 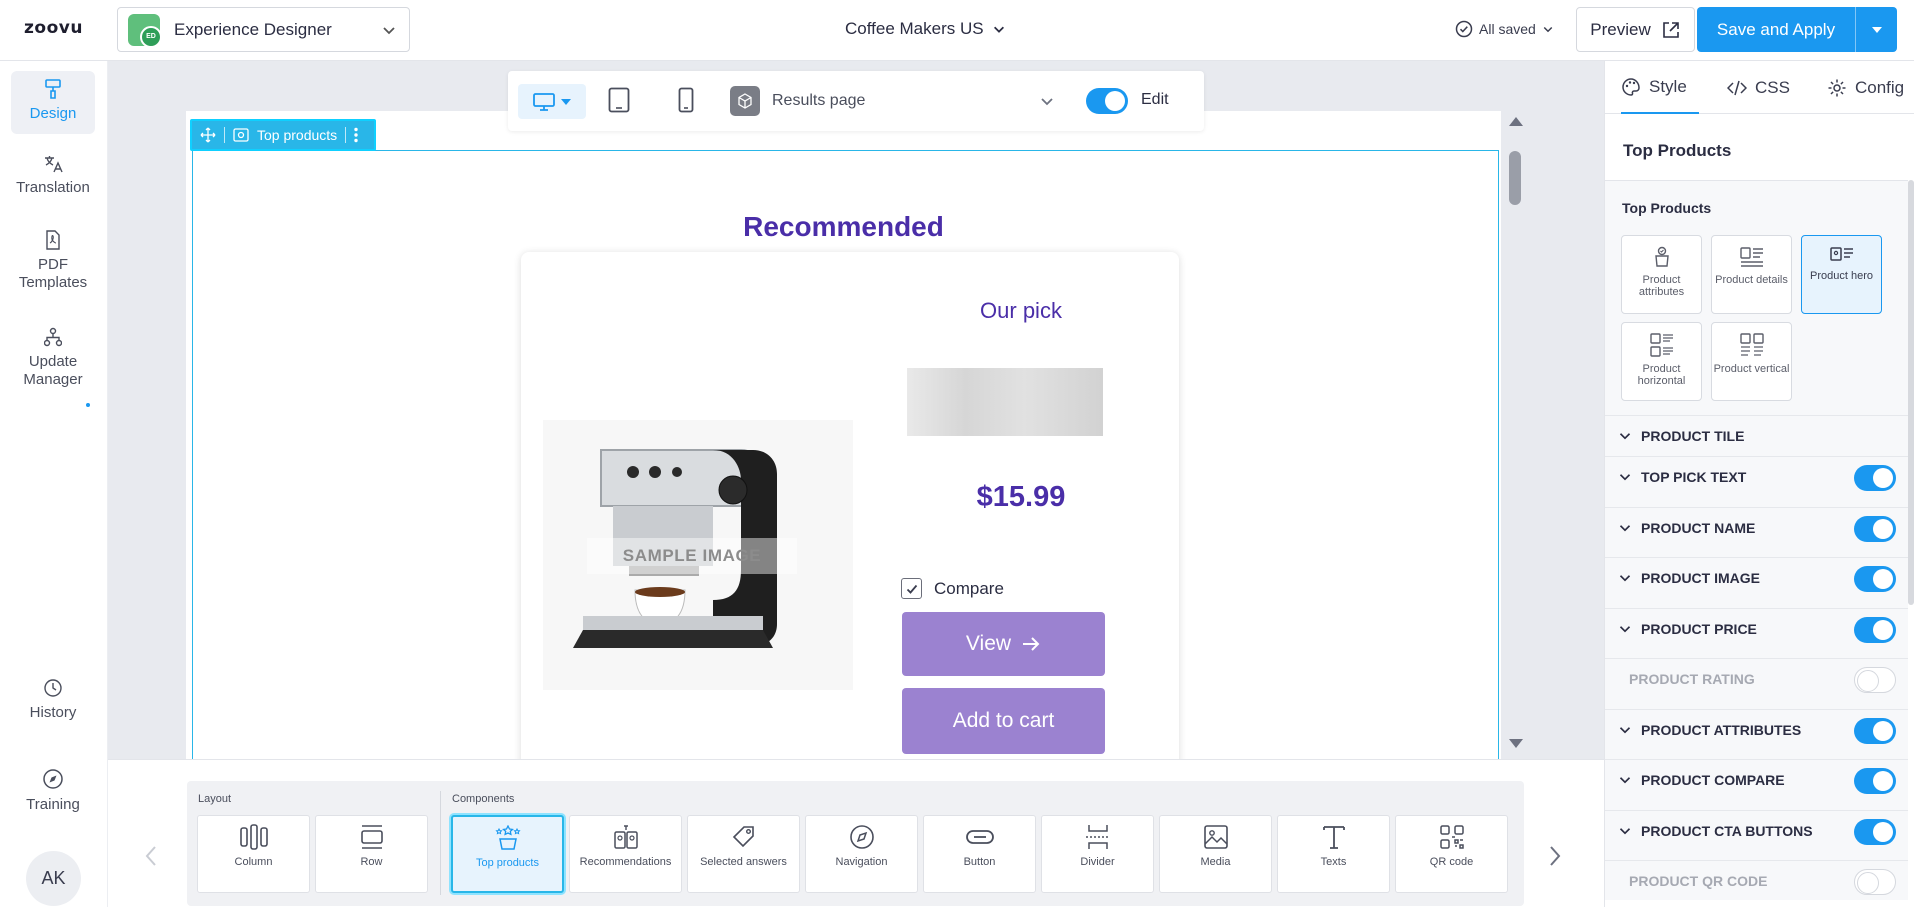 I want to click on tab-css: CSS, so click(x=1758, y=87).